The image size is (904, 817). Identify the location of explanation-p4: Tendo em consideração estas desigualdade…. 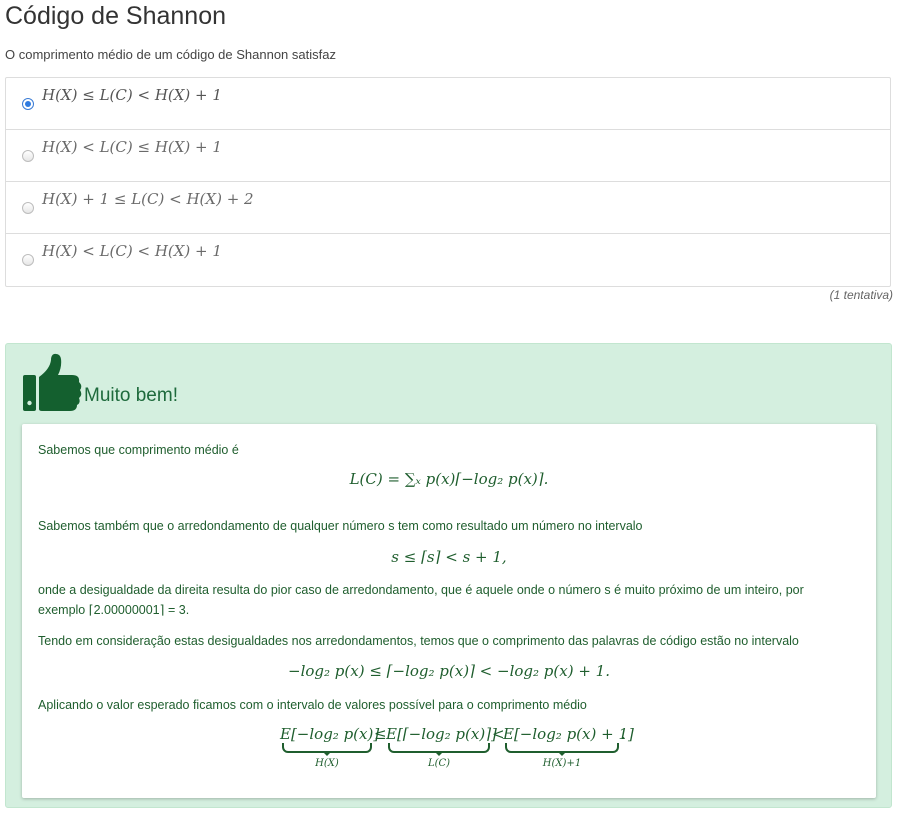
(418, 641).